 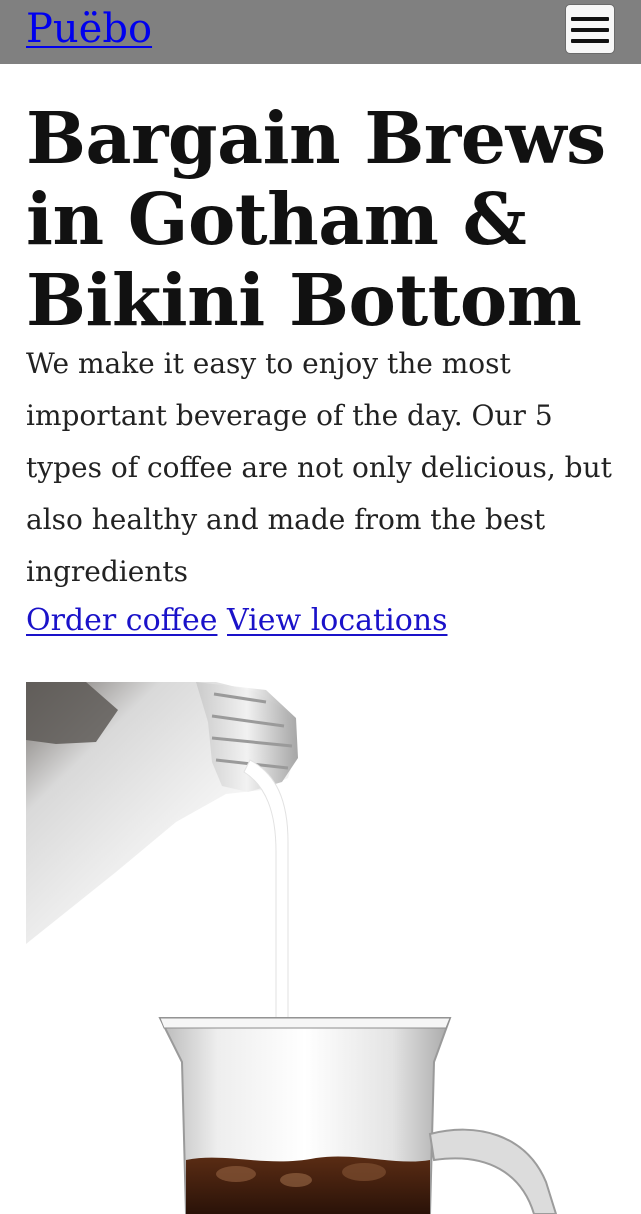 I want to click on view-locations-link: View locations, so click(x=337, y=620).